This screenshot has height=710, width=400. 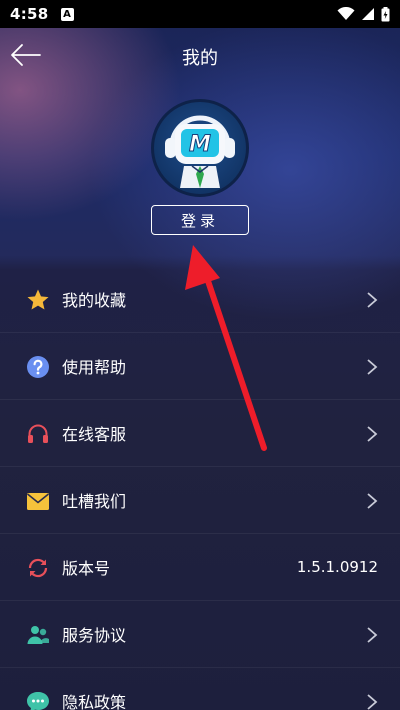 What do you see at coordinates (385, 13) in the screenshot?
I see `battery-icon` at bounding box center [385, 13].